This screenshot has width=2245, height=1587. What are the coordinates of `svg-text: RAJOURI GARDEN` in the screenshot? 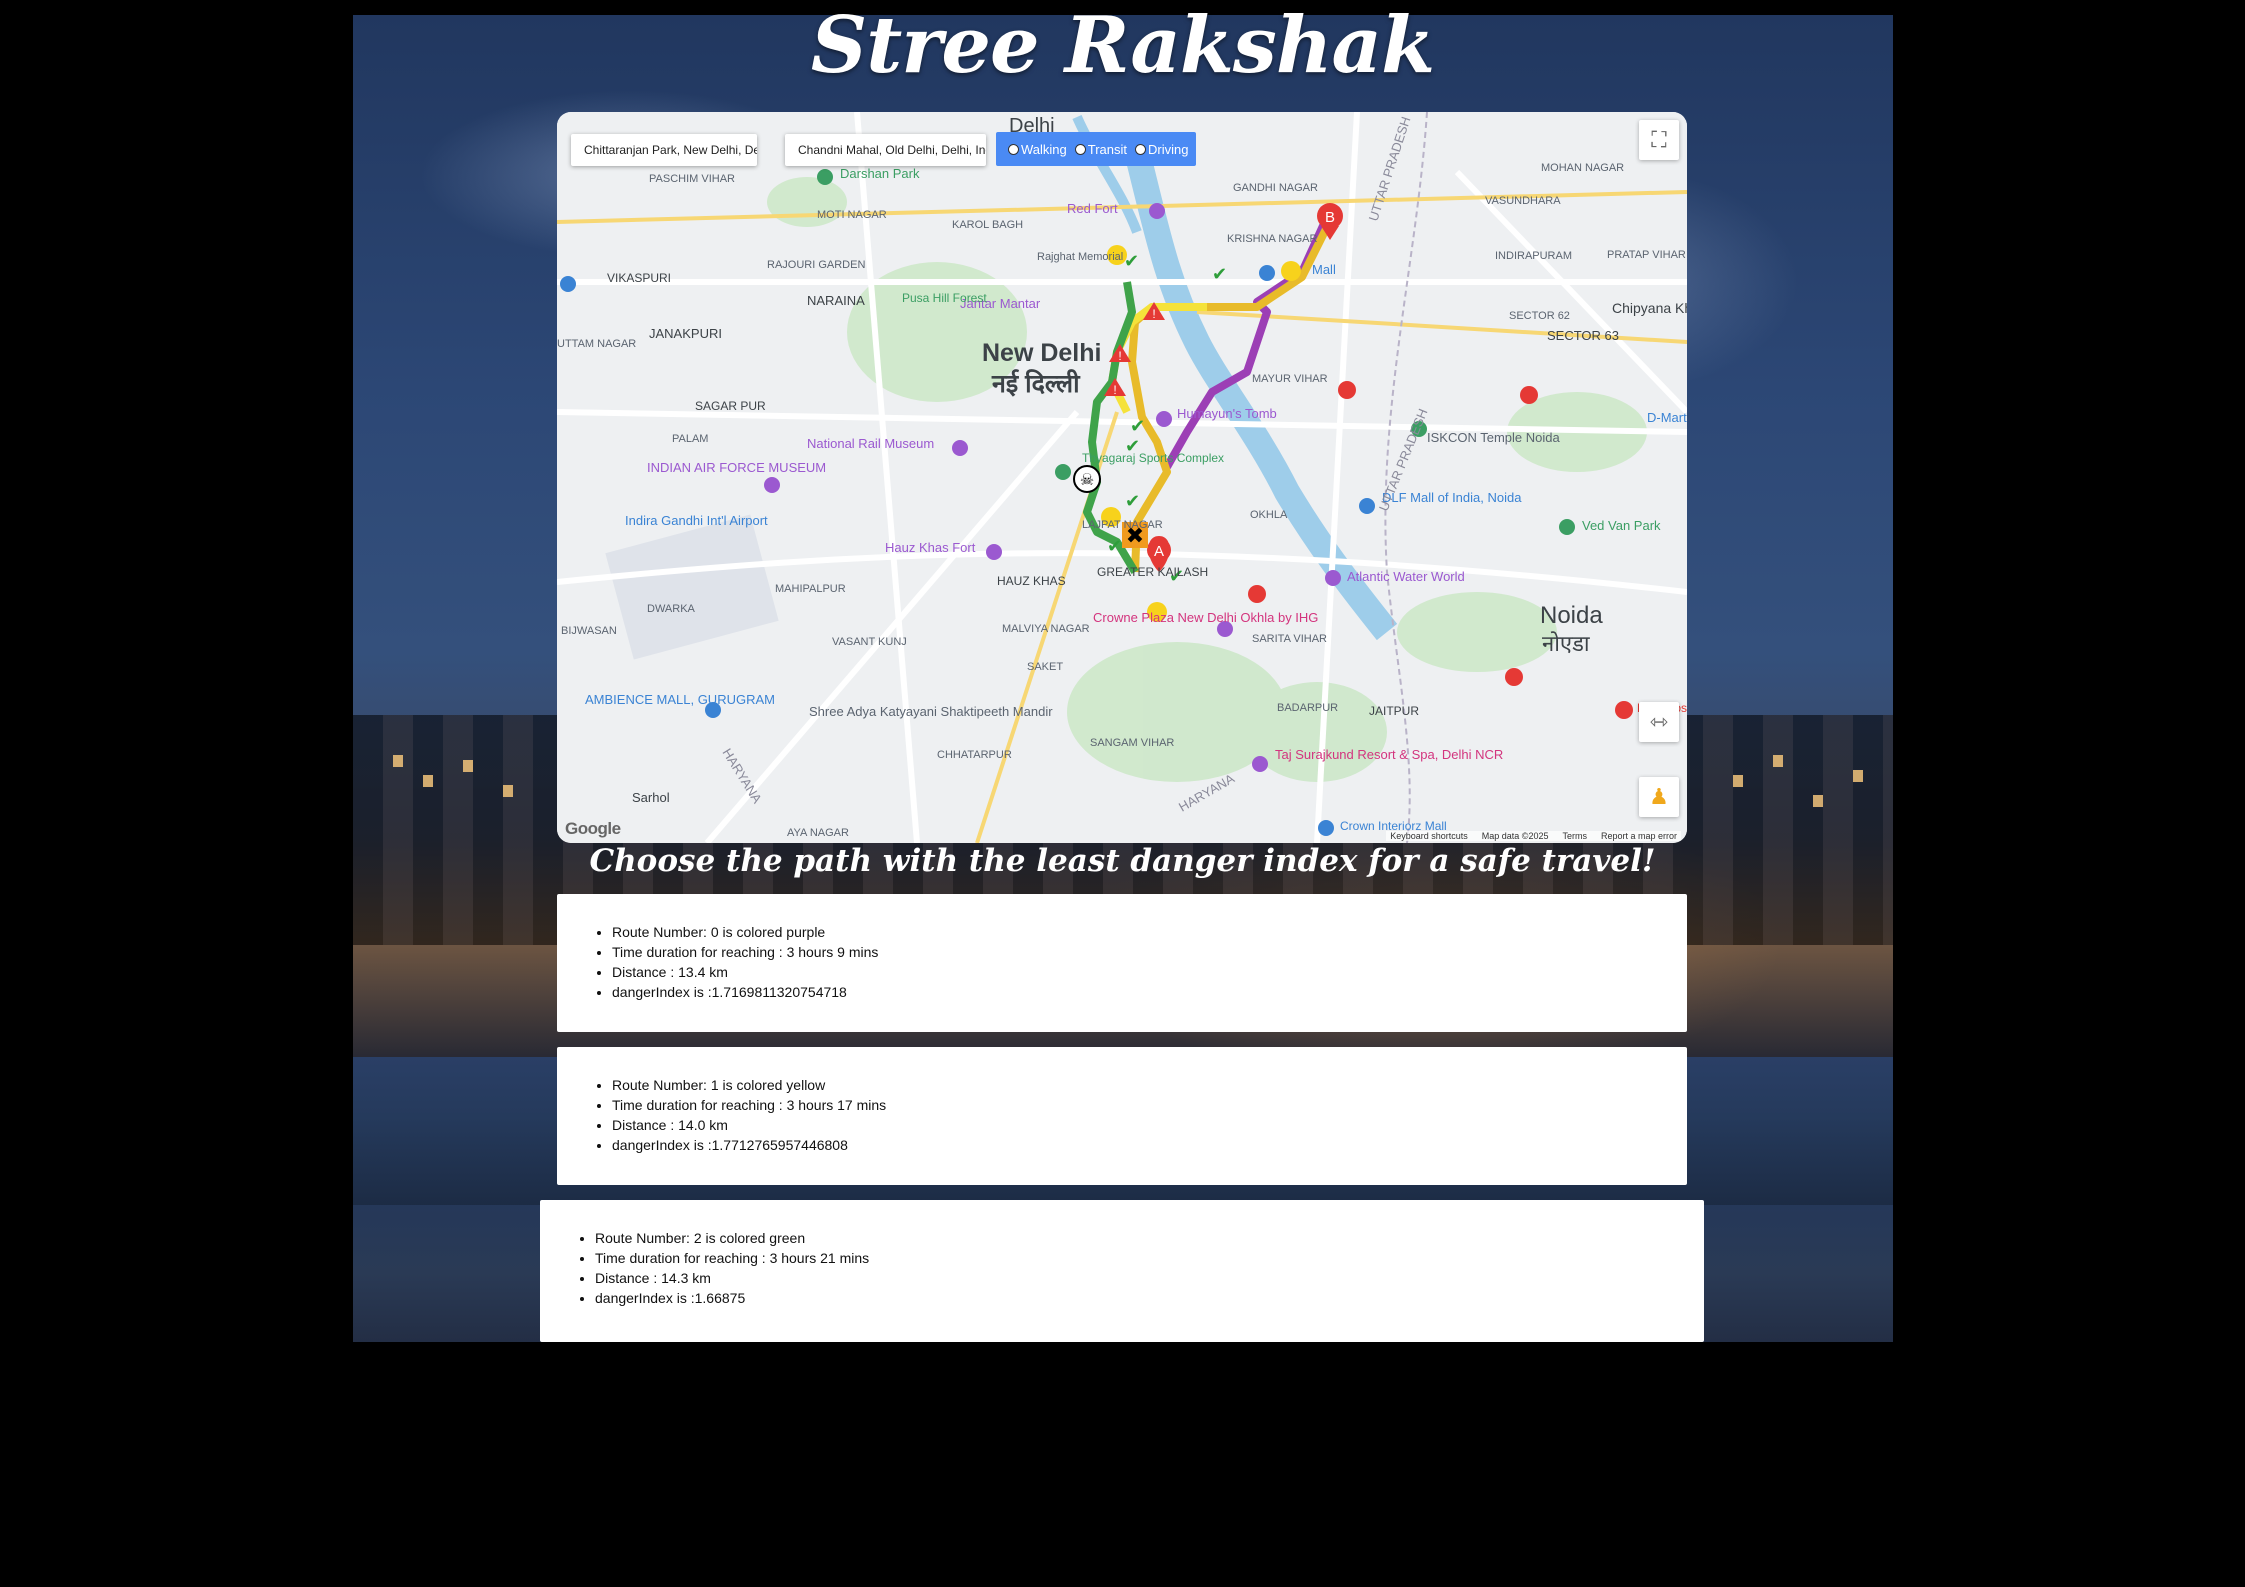 It's located at (816, 265).